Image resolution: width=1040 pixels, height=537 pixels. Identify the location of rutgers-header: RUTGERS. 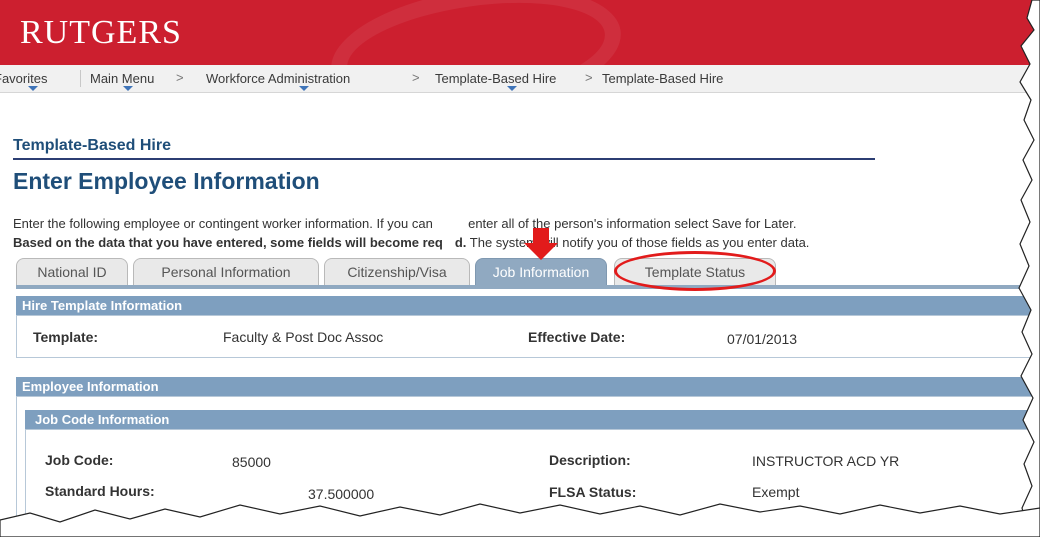
(520, 32).